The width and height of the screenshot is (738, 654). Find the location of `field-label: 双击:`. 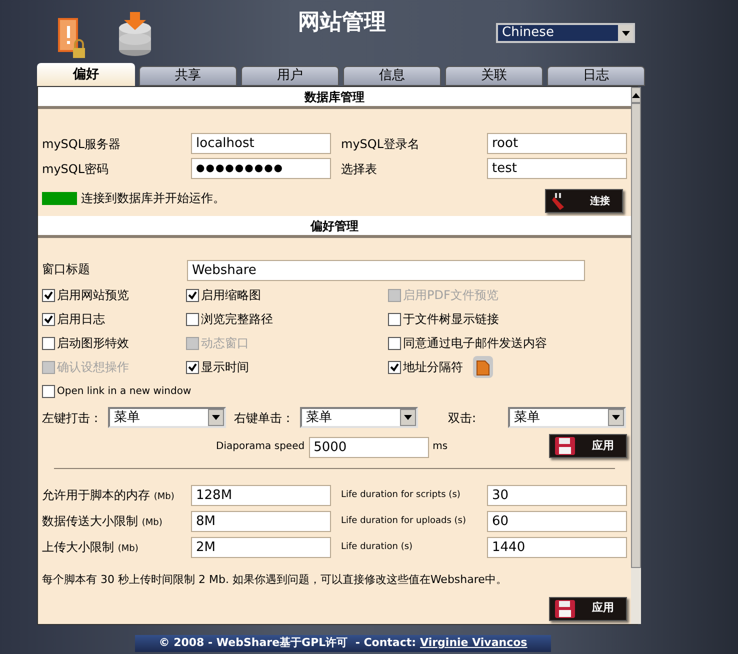

field-label: 双击: is located at coordinates (463, 418).